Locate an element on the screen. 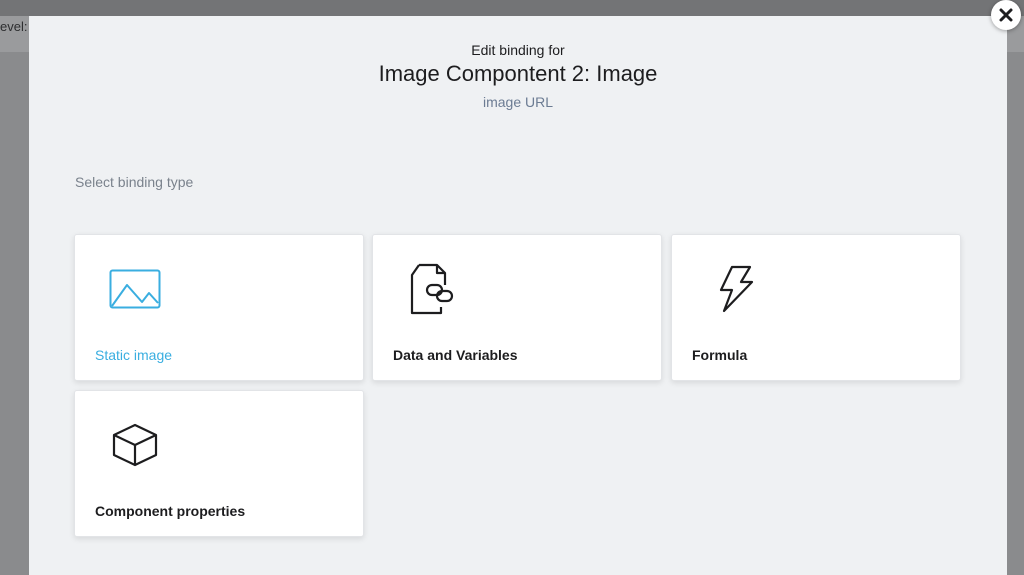 The image size is (1024, 575). option-static-image: Static image is located at coordinates (219, 307).